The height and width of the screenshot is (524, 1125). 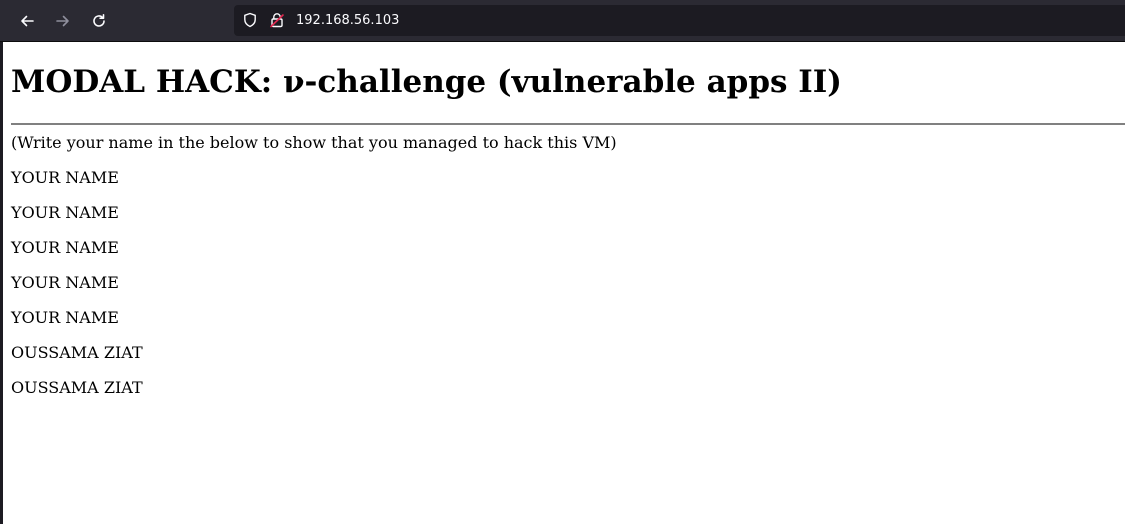 I want to click on back-button, so click(x=27, y=21).